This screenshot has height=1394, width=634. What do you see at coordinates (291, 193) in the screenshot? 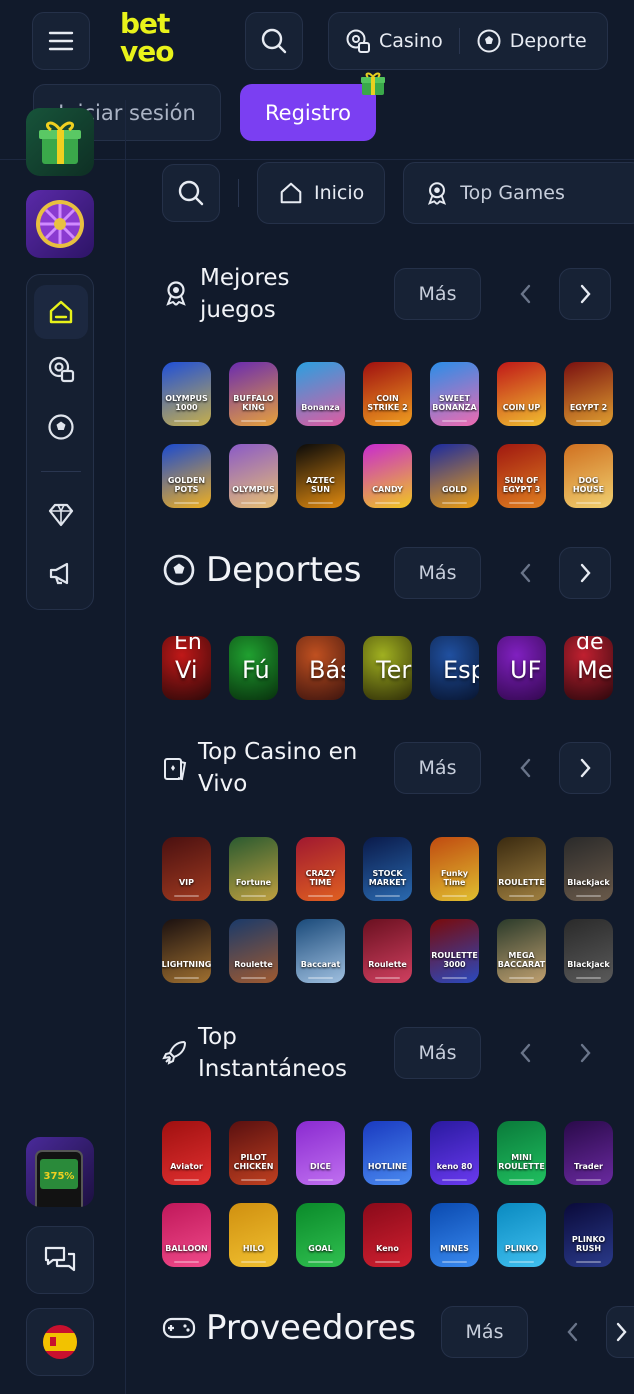
I see `home-icon` at bounding box center [291, 193].